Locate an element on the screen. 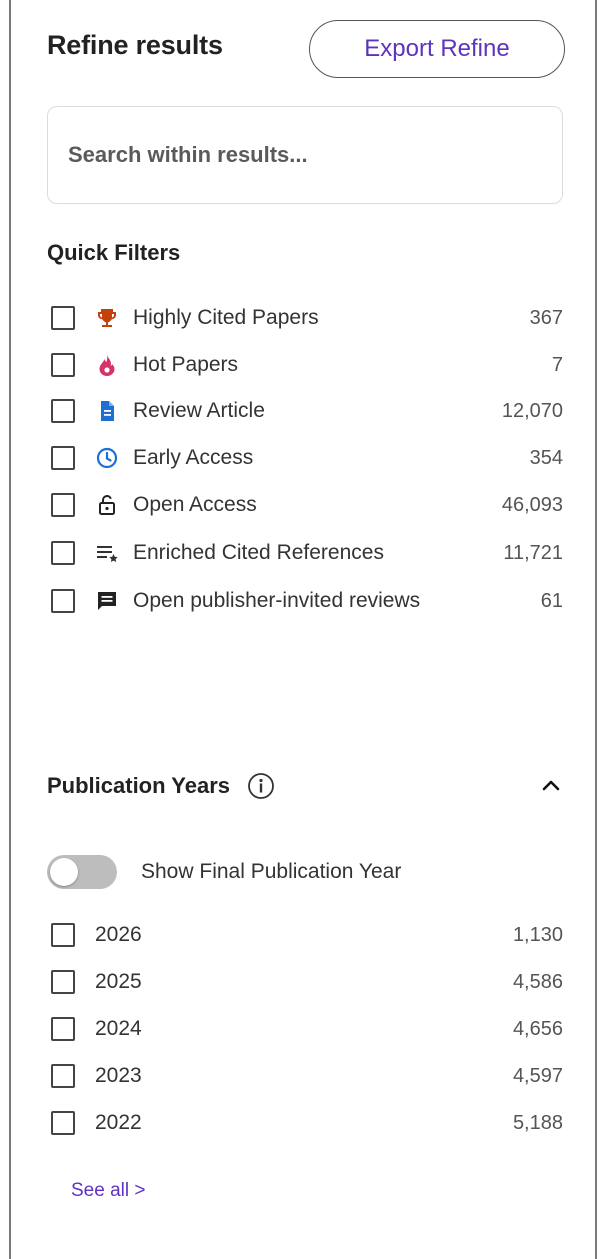  quick-filters-title: Quick Filters is located at coordinates (114, 252).